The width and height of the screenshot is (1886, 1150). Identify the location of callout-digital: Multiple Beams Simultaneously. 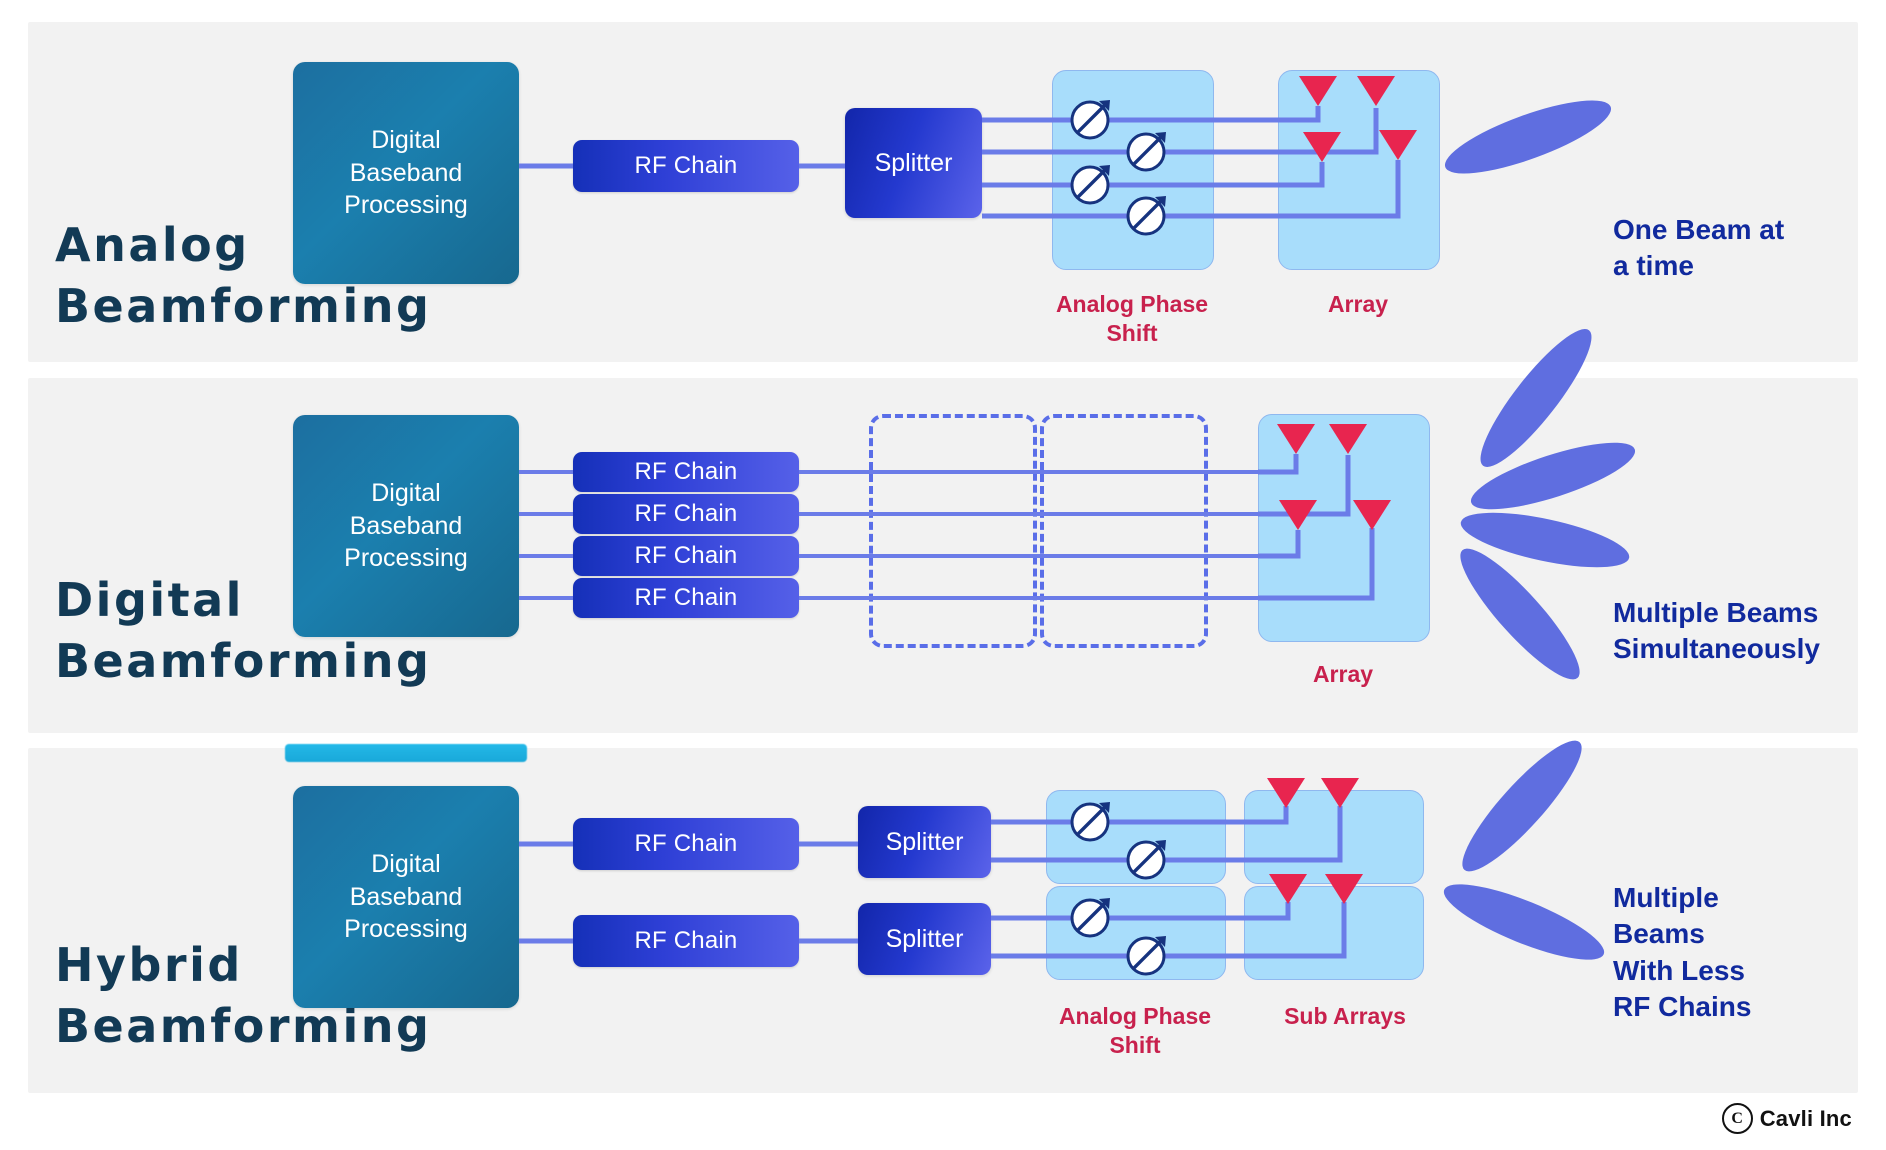
(1716, 631).